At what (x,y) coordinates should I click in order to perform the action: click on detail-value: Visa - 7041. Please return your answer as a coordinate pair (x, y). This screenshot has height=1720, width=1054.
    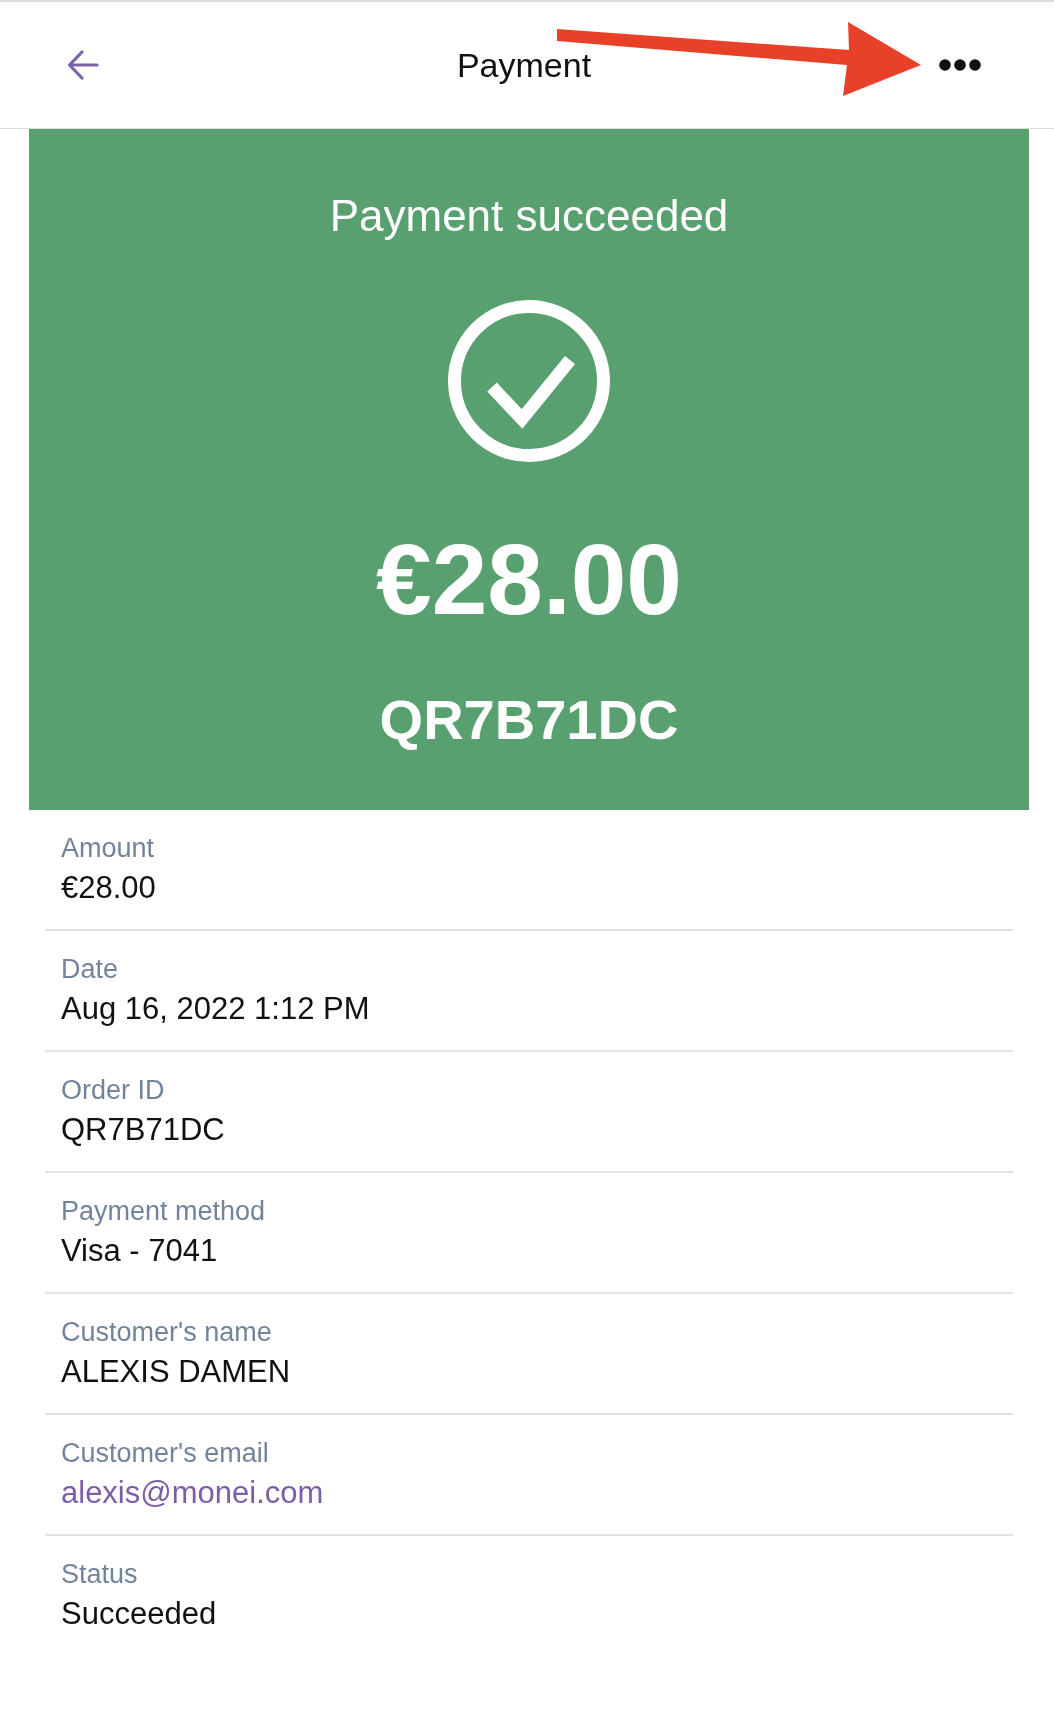
    Looking at the image, I should click on (140, 1251).